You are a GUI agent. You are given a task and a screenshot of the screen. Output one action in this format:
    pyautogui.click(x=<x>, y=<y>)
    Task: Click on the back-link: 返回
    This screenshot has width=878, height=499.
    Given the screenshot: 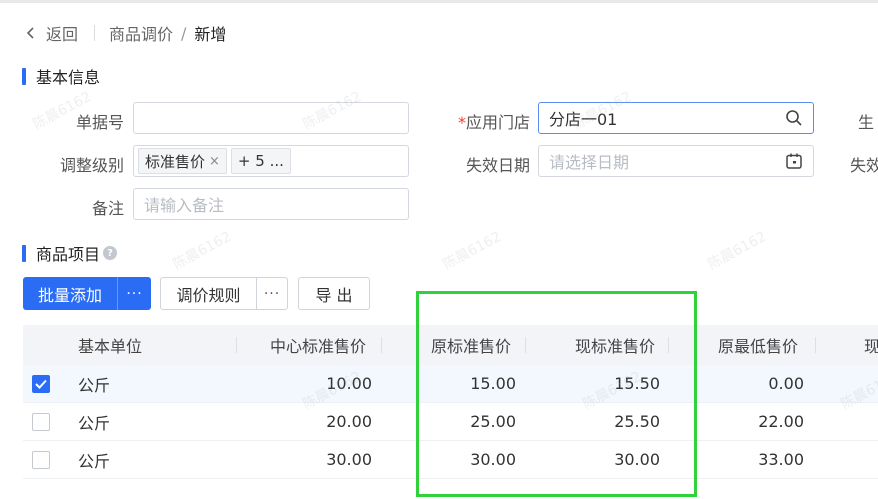 What is the action you would take?
    pyautogui.click(x=62, y=33)
    